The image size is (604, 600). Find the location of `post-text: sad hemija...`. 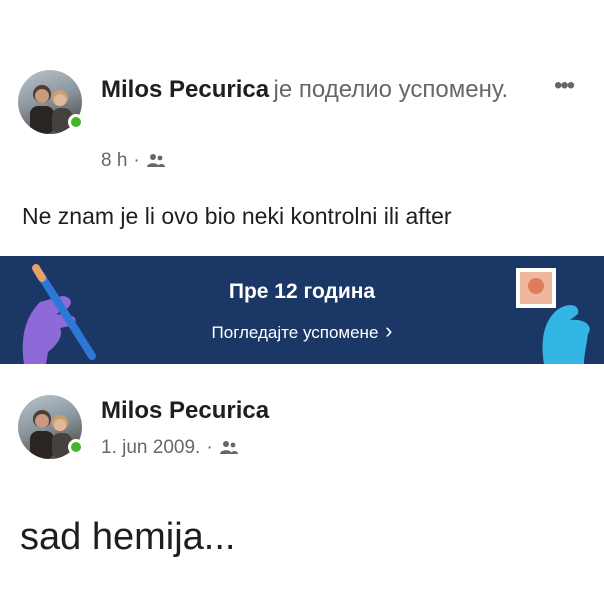

post-text: sad hemija... is located at coordinates (128, 537).